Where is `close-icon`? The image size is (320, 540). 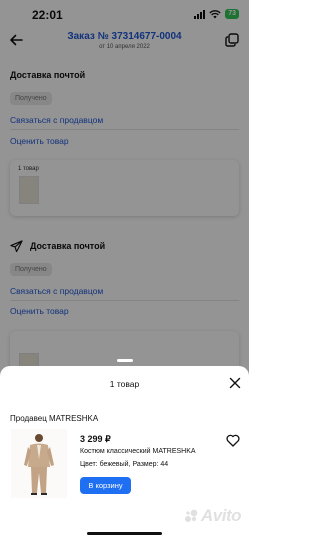
close-icon is located at coordinates (235, 383).